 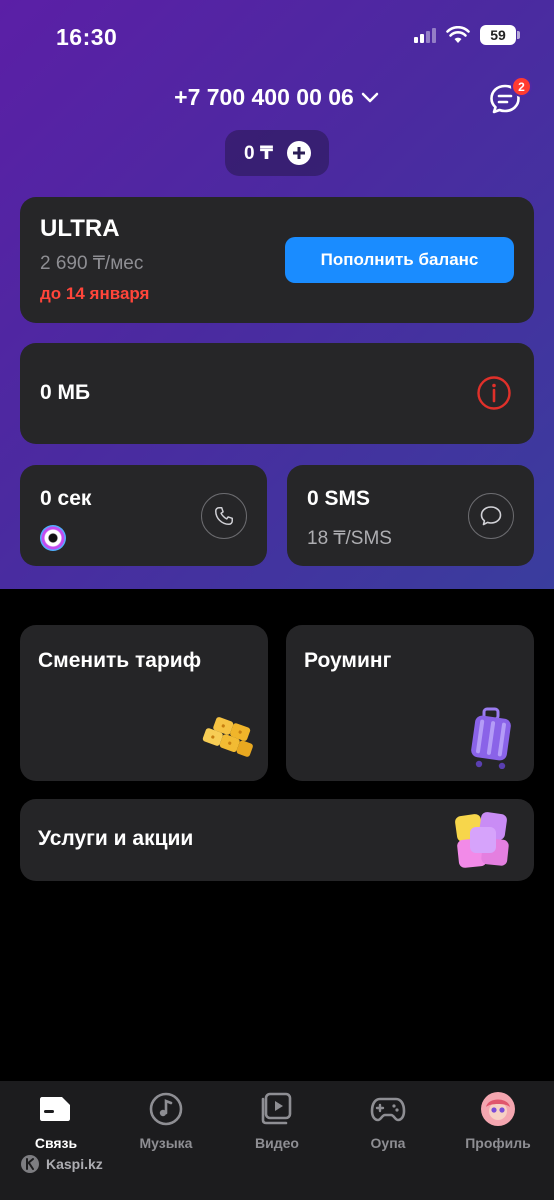 What do you see at coordinates (388, 1109) in the screenshot?
I see `gamepad-icon` at bounding box center [388, 1109].